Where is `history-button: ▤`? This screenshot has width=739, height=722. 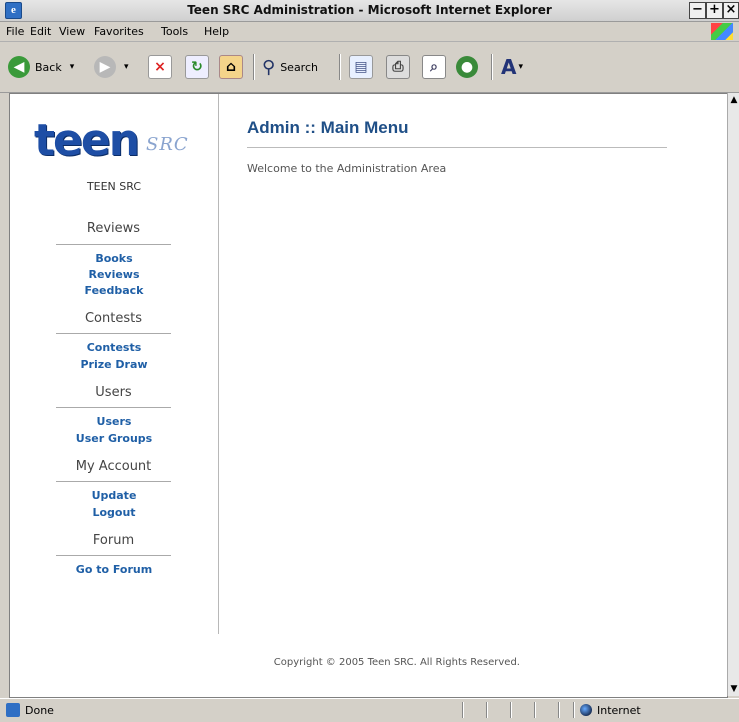 history-button: ▤ is located at coordinates (361, 67).